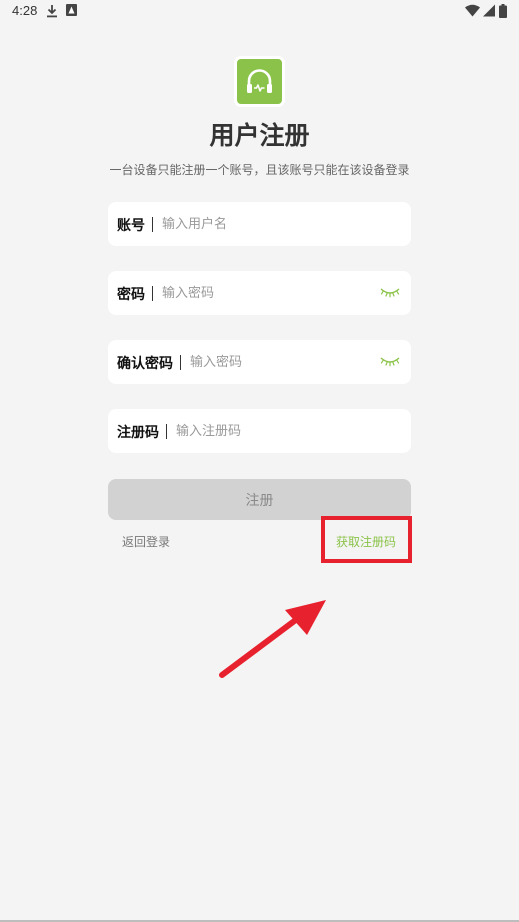 This screenshot has height=922, width=519. Describe the element at coordinates (71, 12) in the screenshot. I see `app-notification-icon` at that location.